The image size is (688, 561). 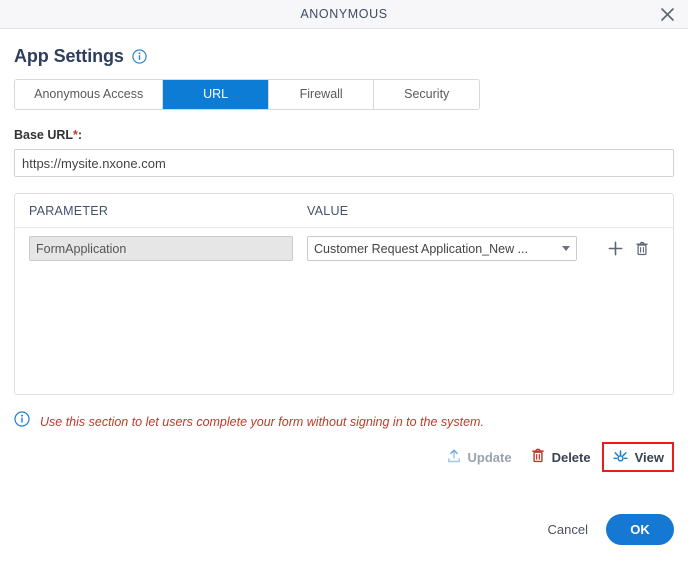 What do you see at coordinates (344, 135) in the screenshot?
I see `base-url-label: Base URL*:` at bounding box center [344, 135].